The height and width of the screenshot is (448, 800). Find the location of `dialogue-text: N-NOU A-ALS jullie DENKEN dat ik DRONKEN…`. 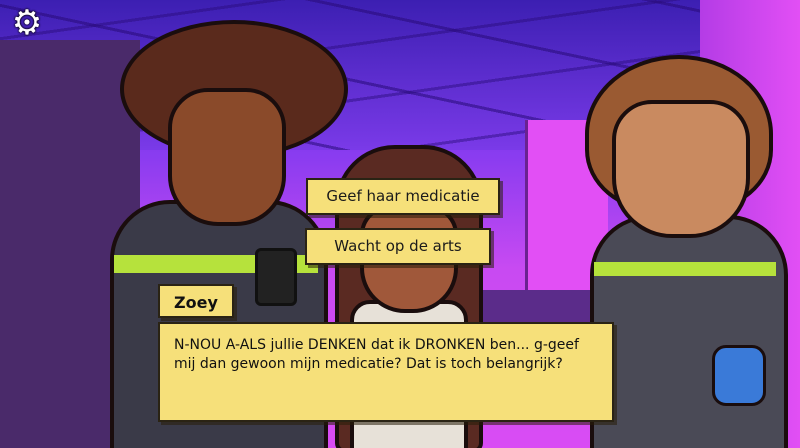

dialogue-text: N-NOU A-ALS jullie DENKEN dat ik DRONKEN… is located at coordinates (376, 354).